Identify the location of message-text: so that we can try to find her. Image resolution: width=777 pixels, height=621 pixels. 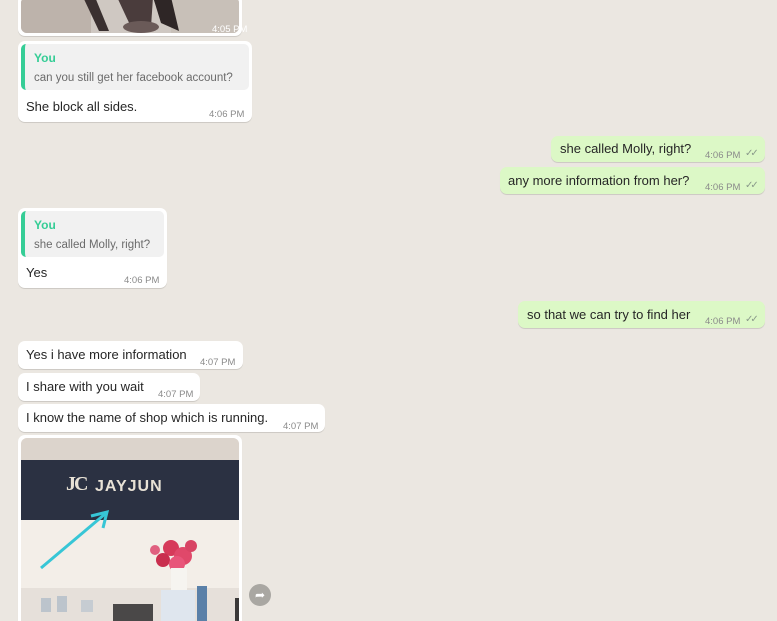
(609, 314).